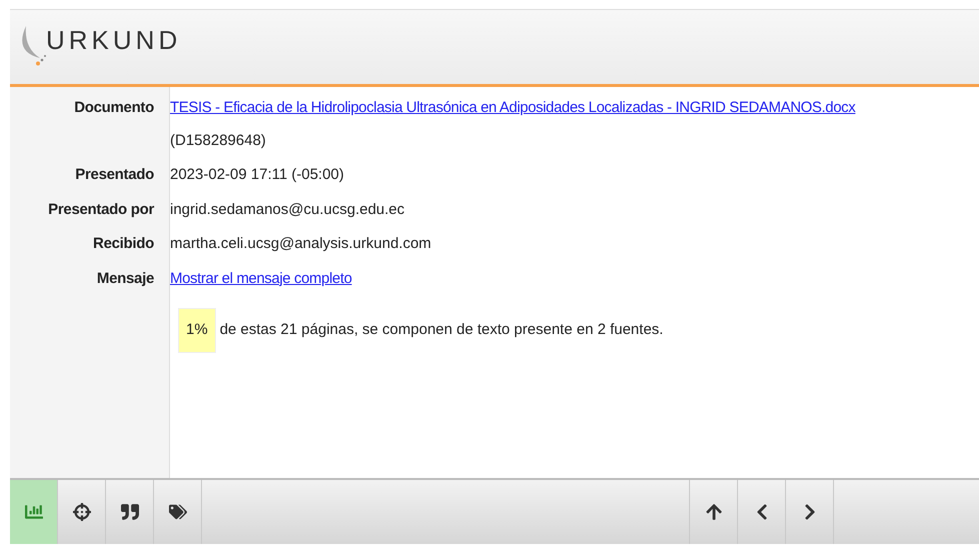 The height and width of the screenshot is (549, 979). What do you see at coordinates (218, 140) in the screenshot?
I see `document-id: (D158289648)` at bounding box center [218, 140].